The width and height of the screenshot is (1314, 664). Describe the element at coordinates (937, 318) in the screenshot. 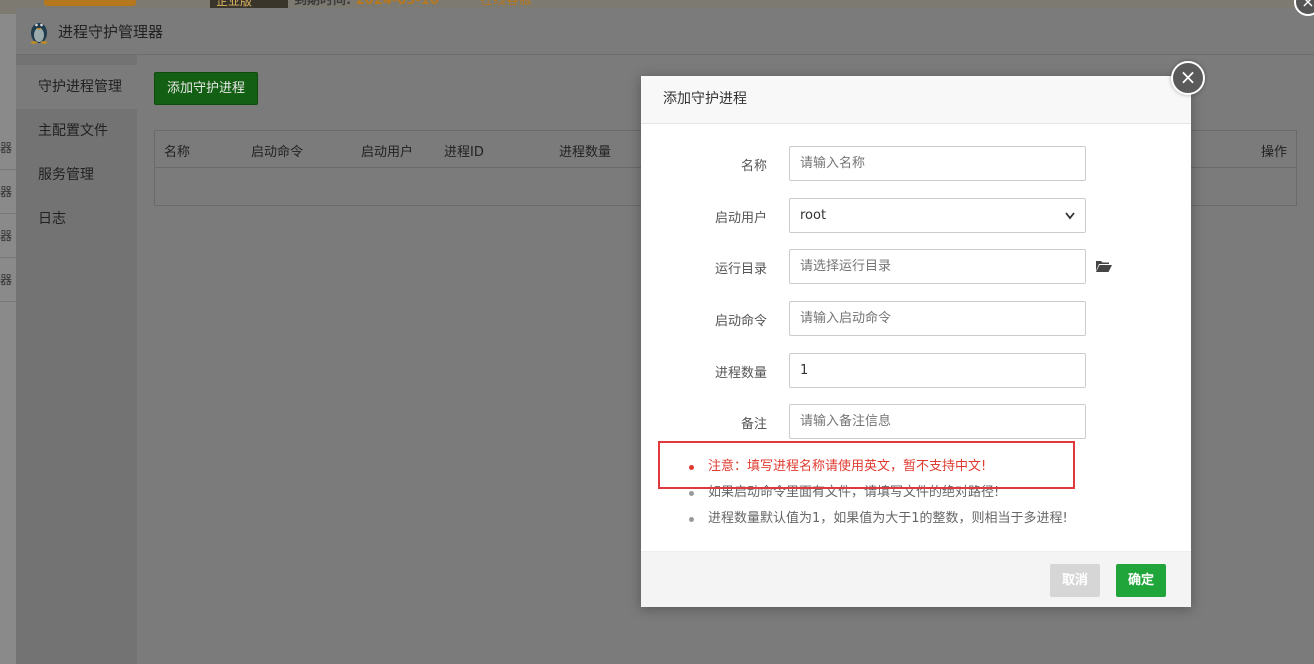

I see `start-command-input` at that location.